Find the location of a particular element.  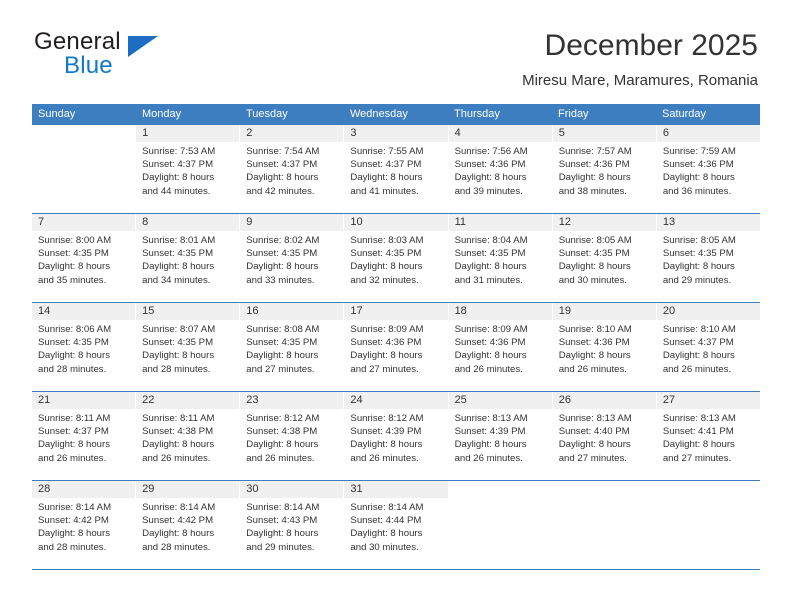

day-number: 11 is located at coordinates (500, 222).